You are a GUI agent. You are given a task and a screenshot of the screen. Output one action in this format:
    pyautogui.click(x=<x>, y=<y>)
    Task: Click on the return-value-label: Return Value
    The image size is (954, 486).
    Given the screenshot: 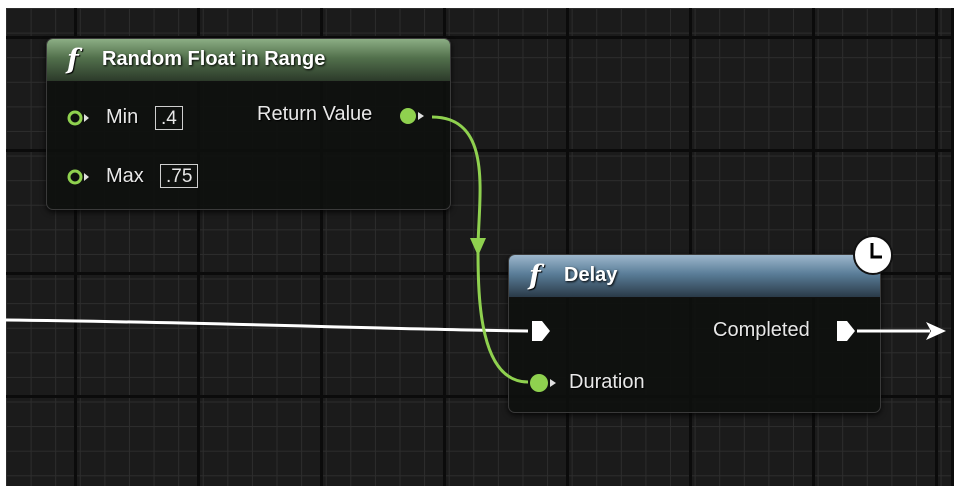 What is the action you would take?
    pyautogui.click(x=315, y=114)
    